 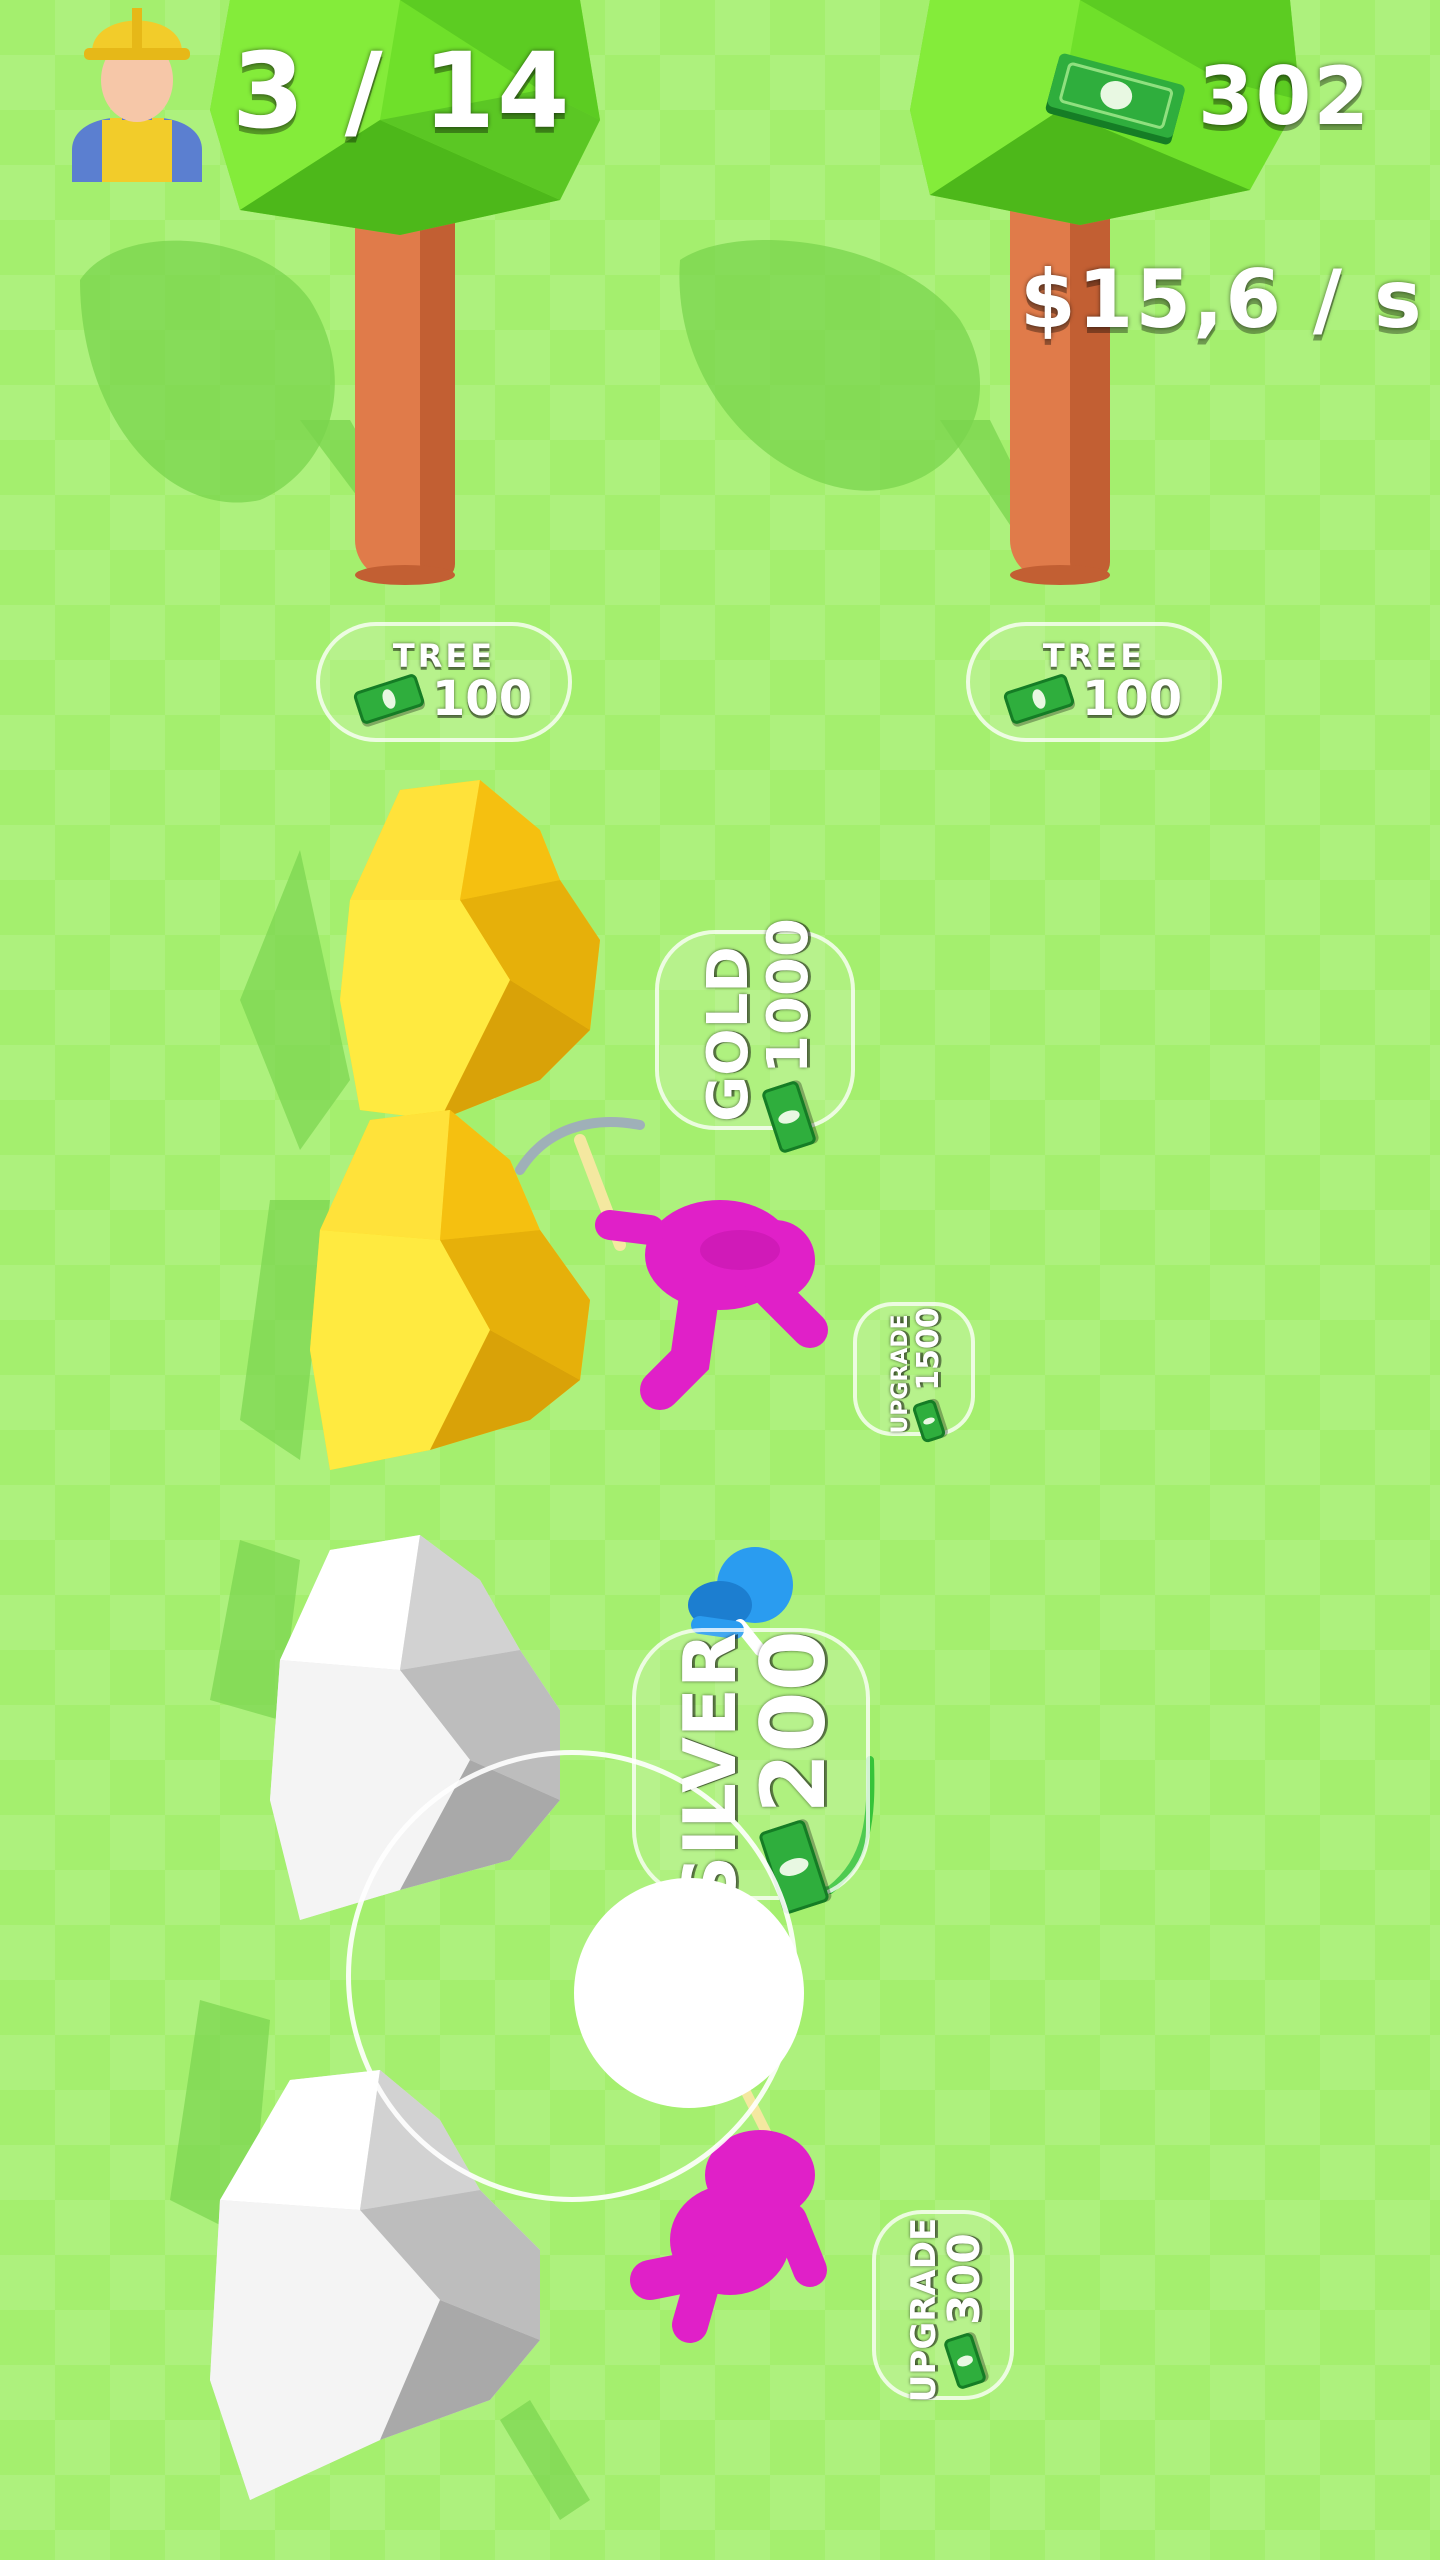 I want to click on joystick-knob, so click(x=689, y=1993).